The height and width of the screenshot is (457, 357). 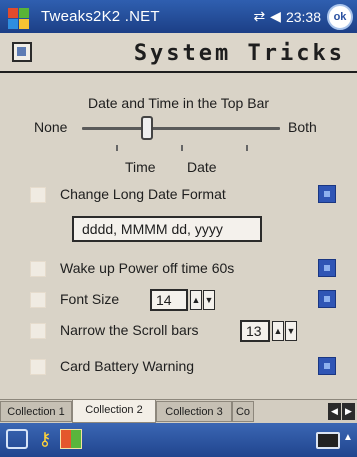 I want to click on windows-logo-icon, so click(x=18, y=17).